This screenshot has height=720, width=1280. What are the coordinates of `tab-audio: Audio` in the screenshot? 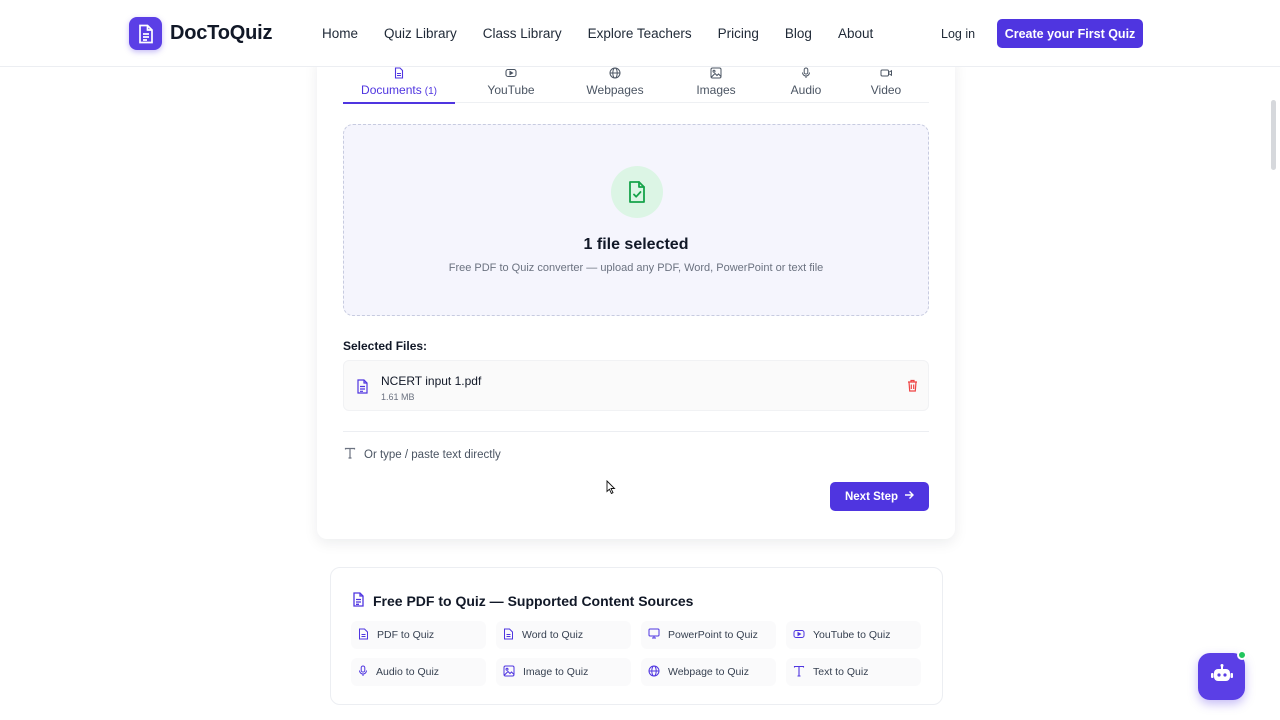 It's located at (806, 85).